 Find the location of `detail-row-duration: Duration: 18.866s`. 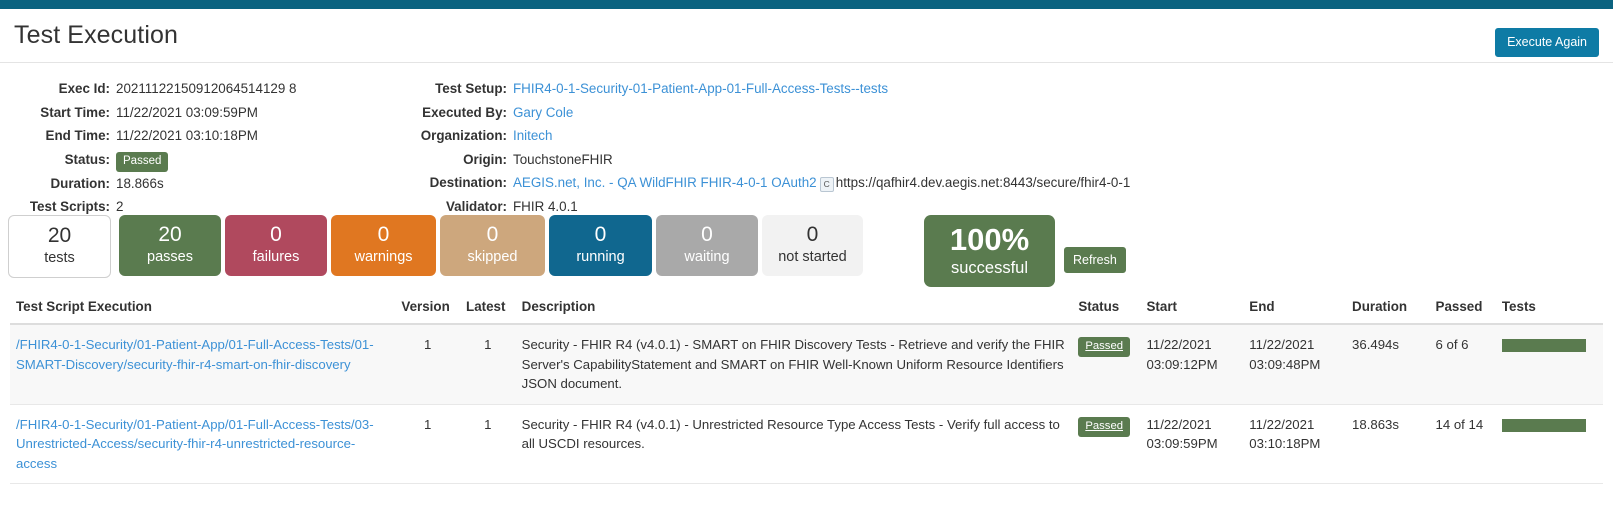

detail-row-duration: Duration: 18.866s is located at coordinates (210, 184).